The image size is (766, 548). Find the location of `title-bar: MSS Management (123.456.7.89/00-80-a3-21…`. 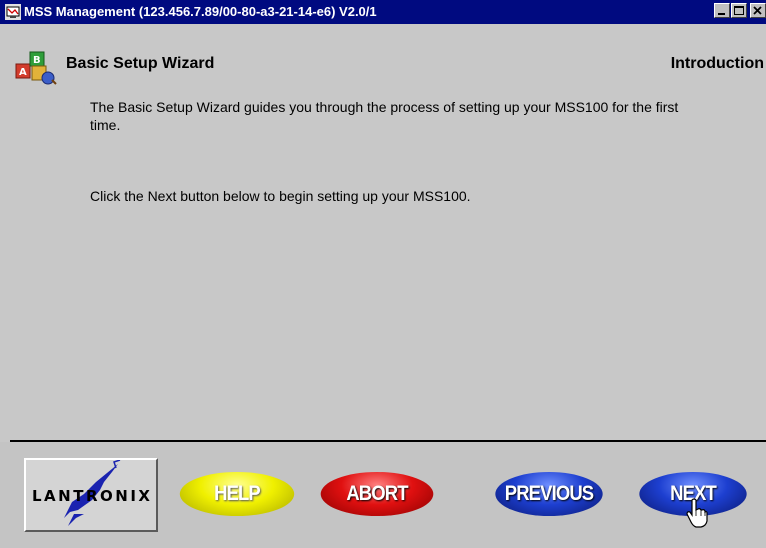

title-bar: MSS Management (123.456.7.89/00-80-a3-21… is located at coordinates (383, 12).